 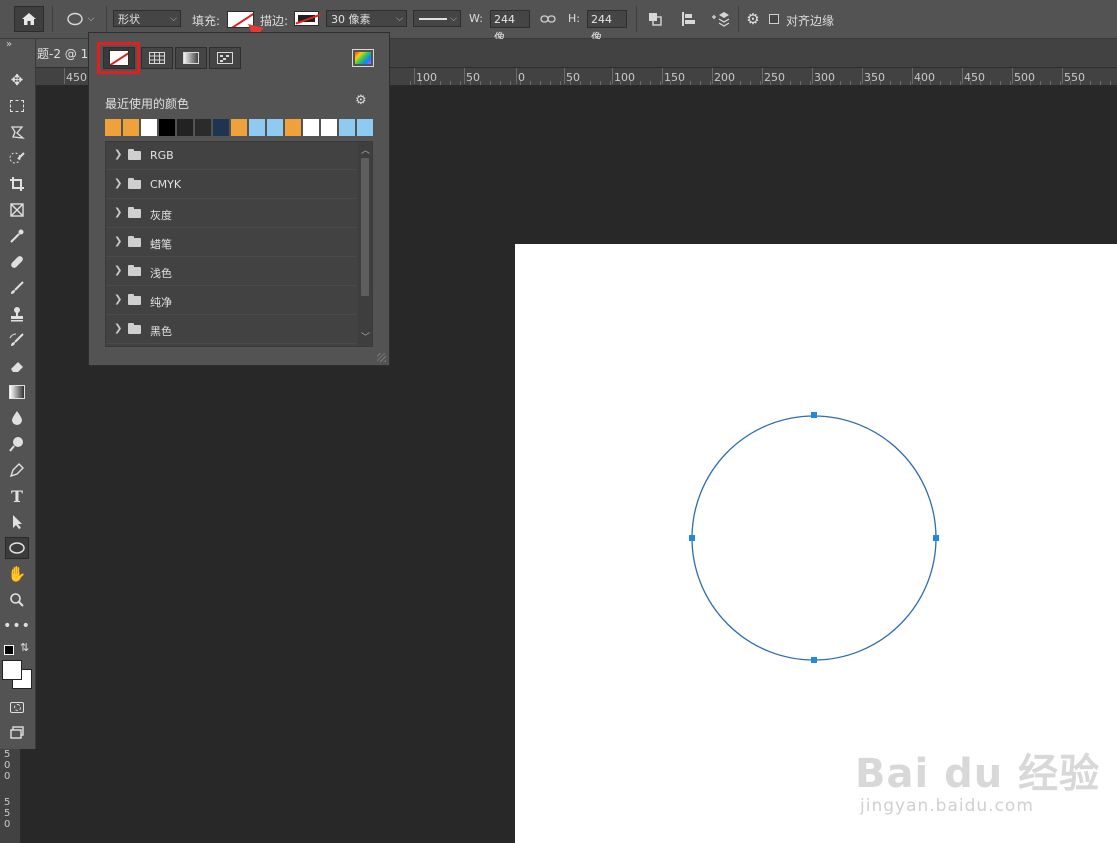 I want to click on path-alignment-button, so click(x=688, y=19).